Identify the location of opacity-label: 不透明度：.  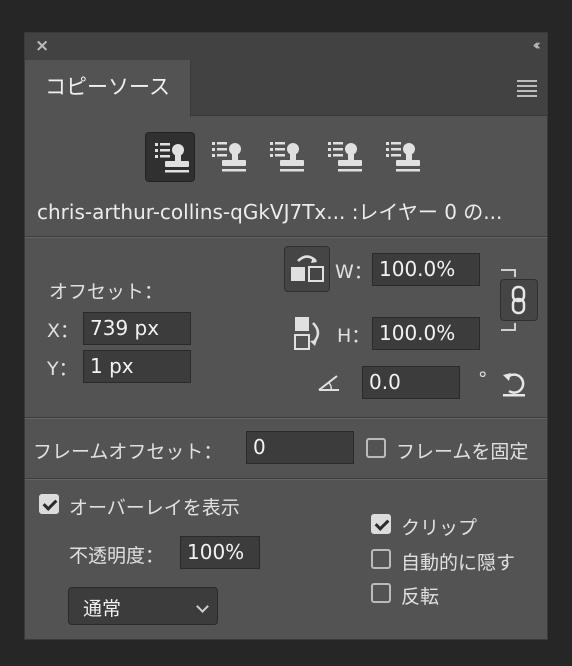
(117, 556).